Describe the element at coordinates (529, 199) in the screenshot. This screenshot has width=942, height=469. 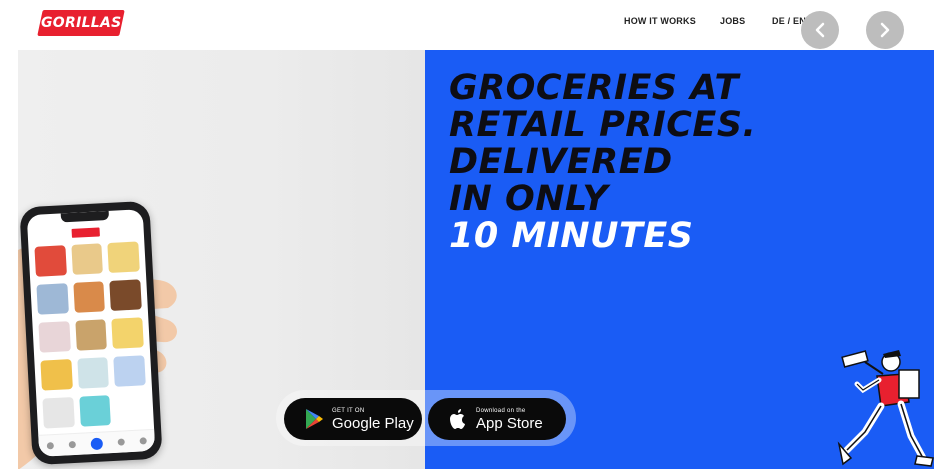
I see `headline-line: IN ONLY` at that location.